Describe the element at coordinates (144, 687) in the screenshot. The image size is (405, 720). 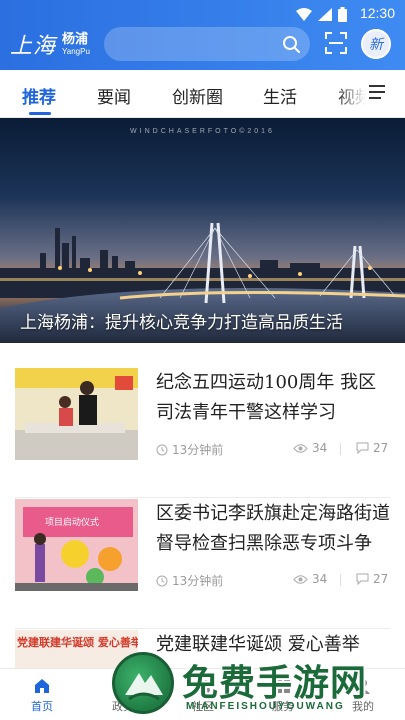
I see `mountain-logo-icon` at that location.